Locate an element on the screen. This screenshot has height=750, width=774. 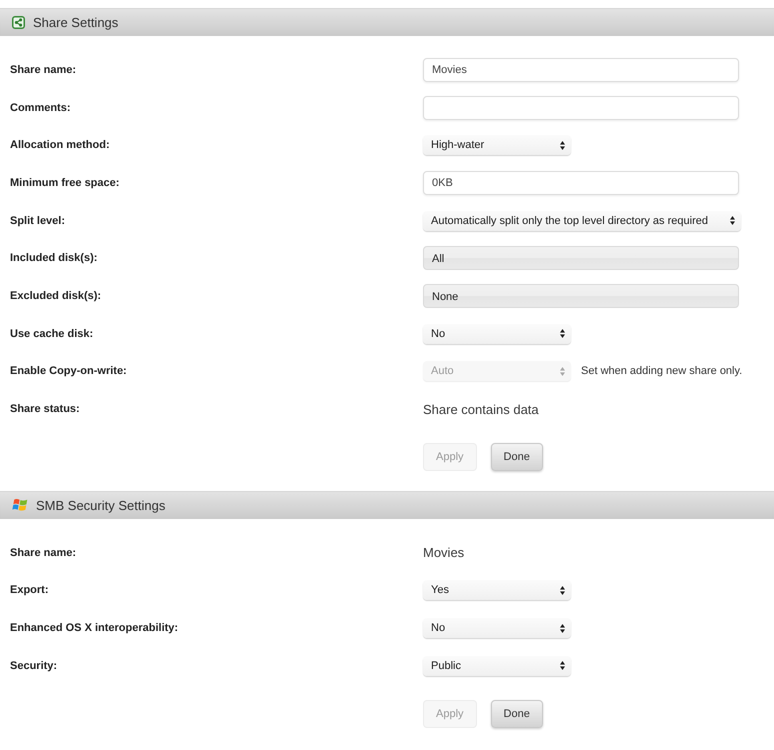
text-field: 0KB is located at coordinates (581, 182).